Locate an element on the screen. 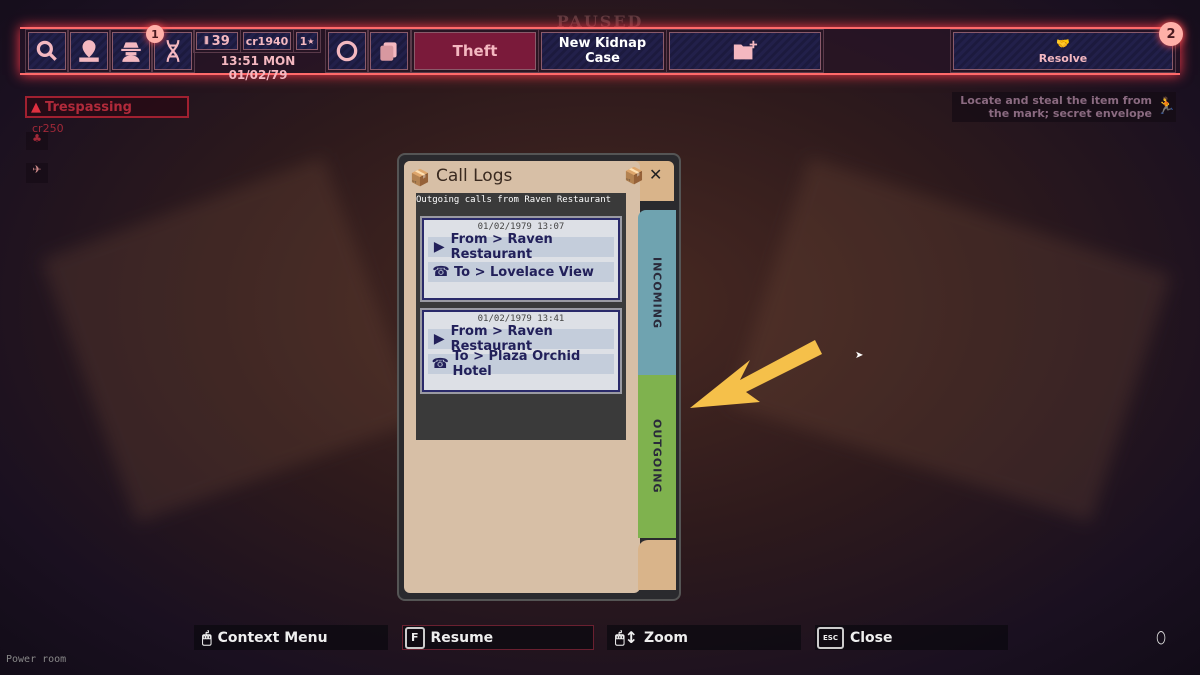 Image resolution: width=1200 pixels, height=675 pixels. magnifier-icon is located at coordinates (46, 50).